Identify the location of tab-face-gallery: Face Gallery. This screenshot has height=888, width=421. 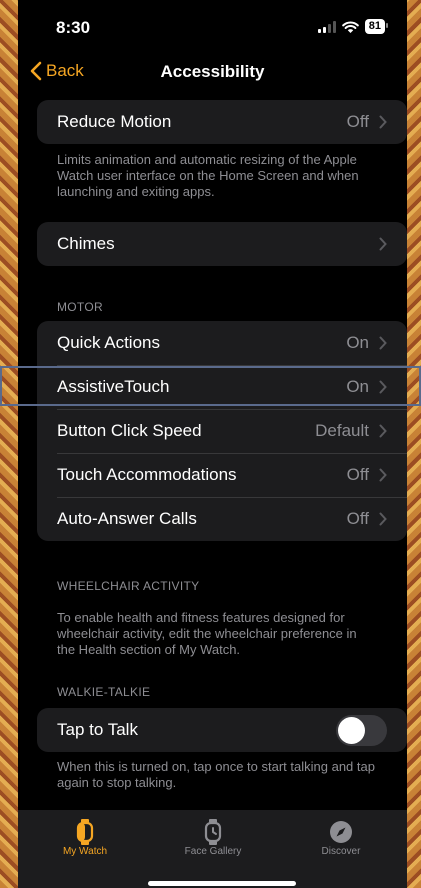
(213, 837).